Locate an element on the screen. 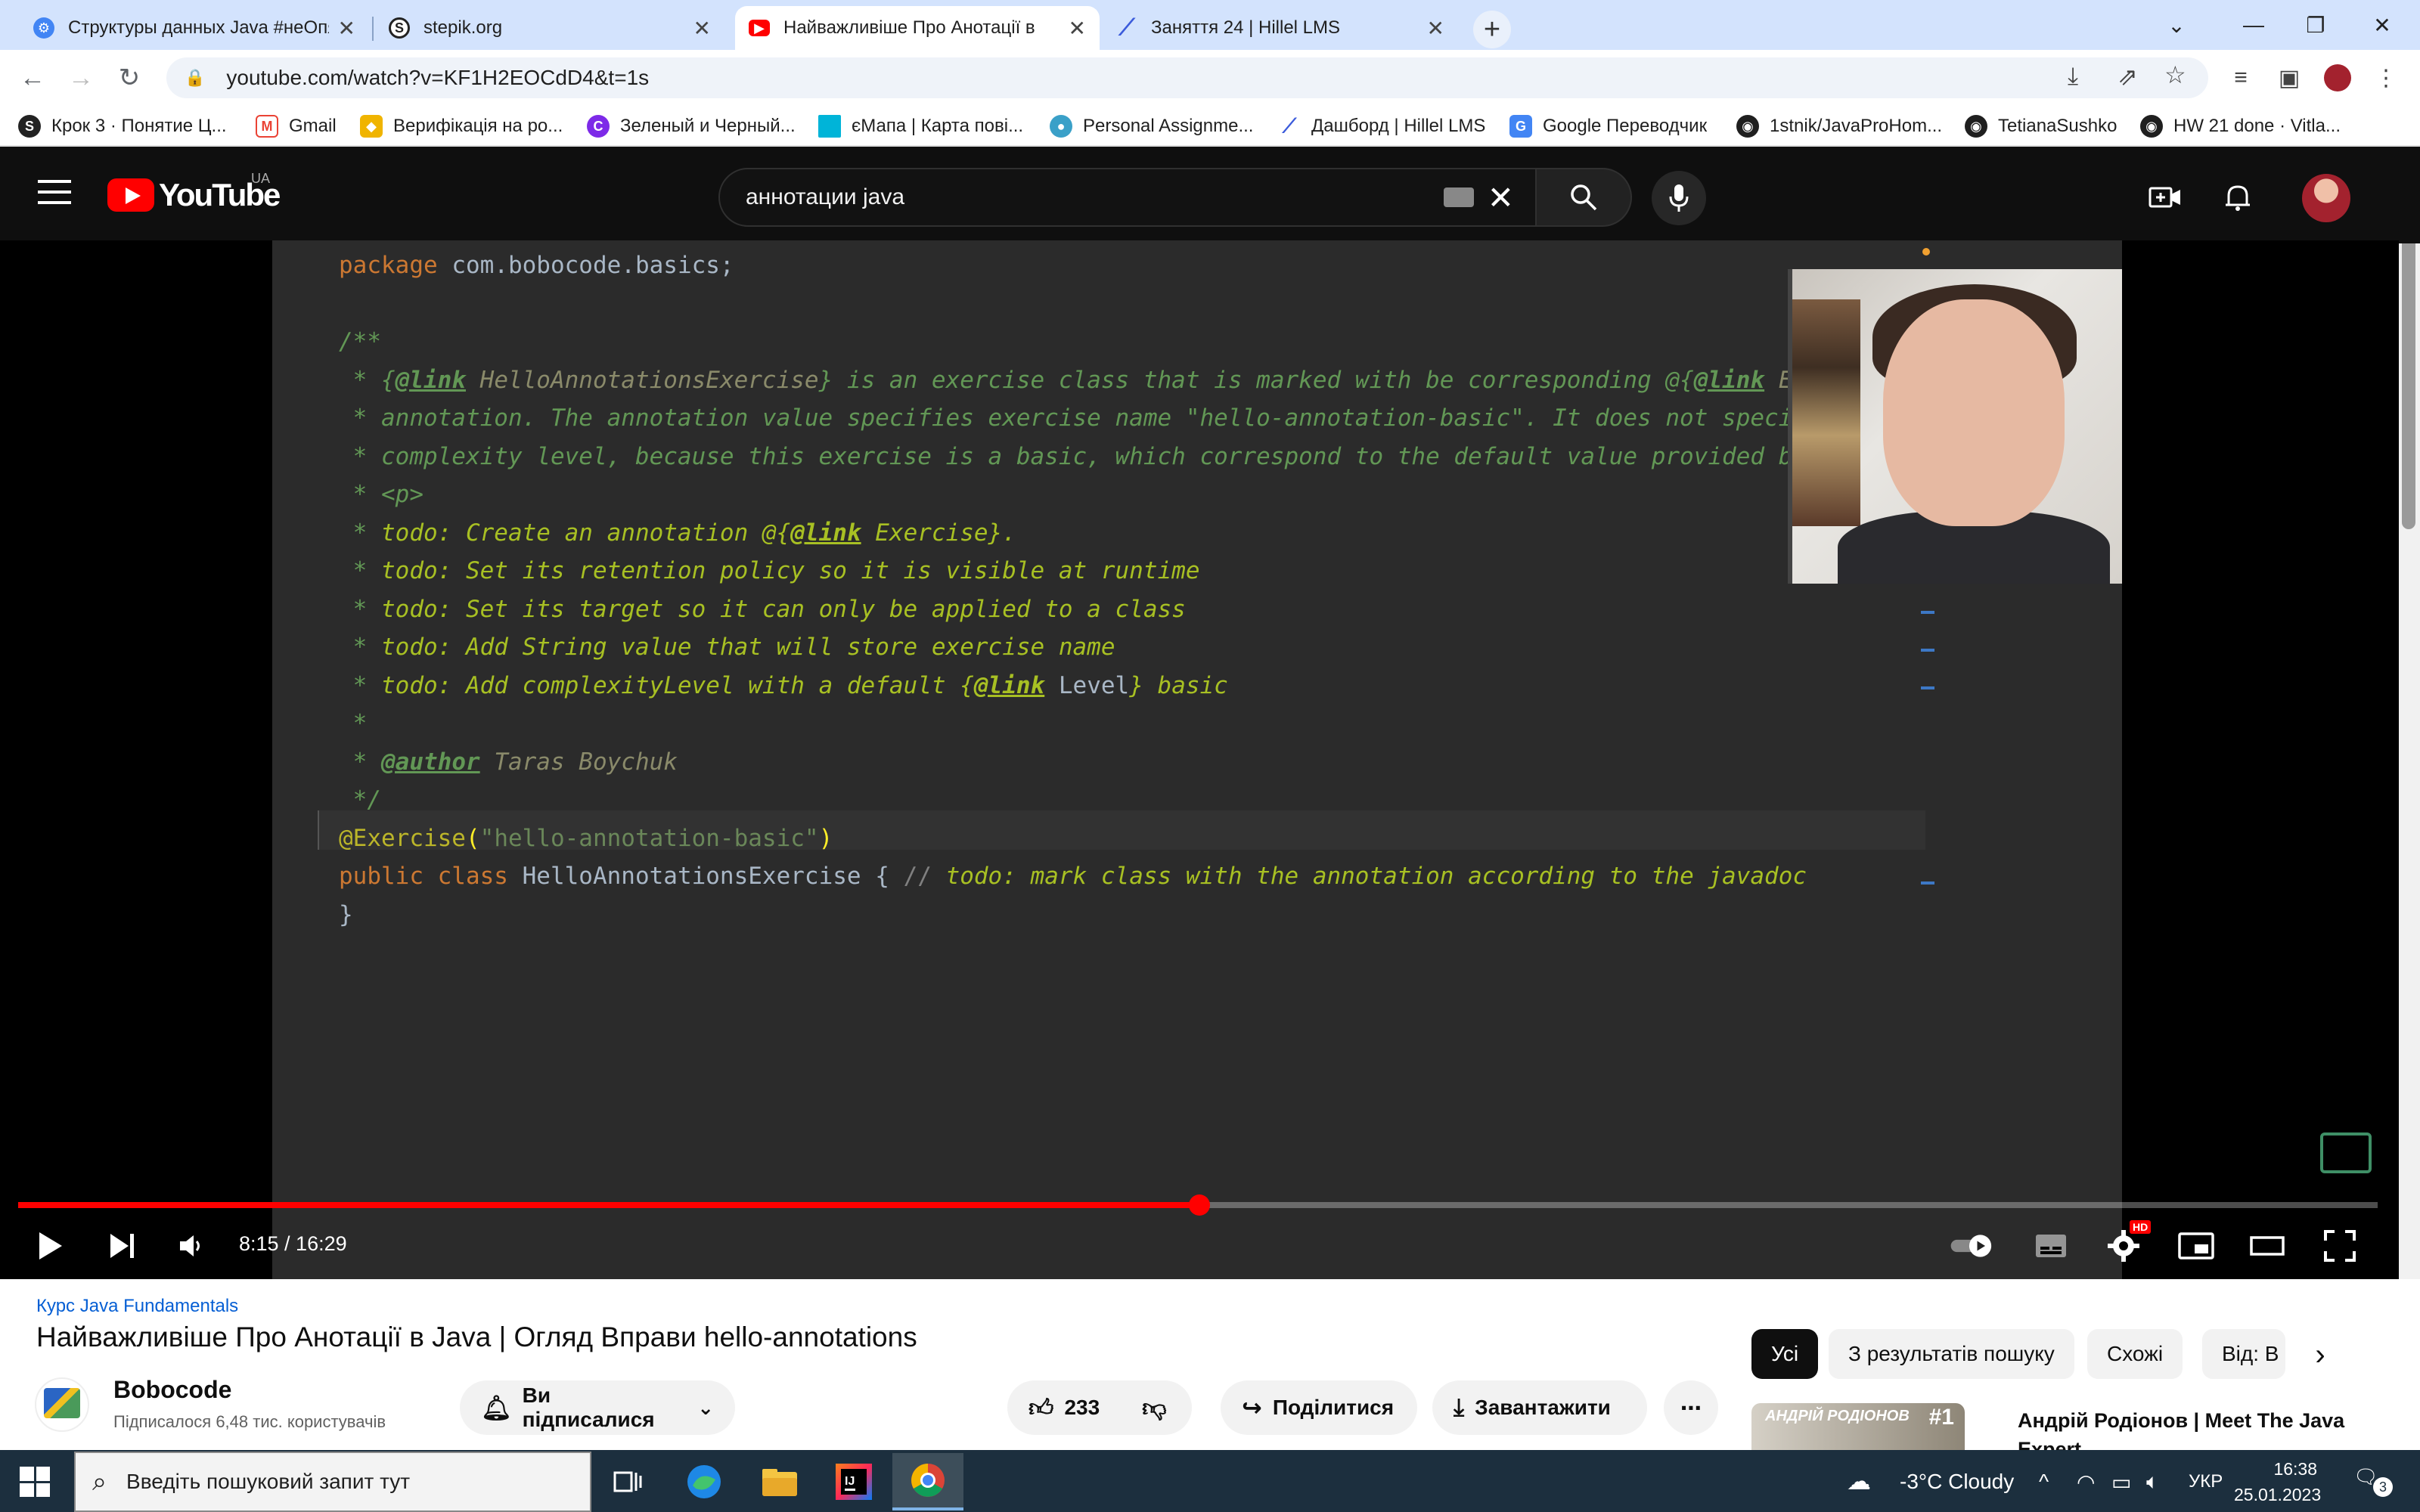 This screenshot has height=1512, width=2420. tab-youtube-active: ▶ Найважливіше Про Анотації в ✕ is located at coordinates (917, 28).